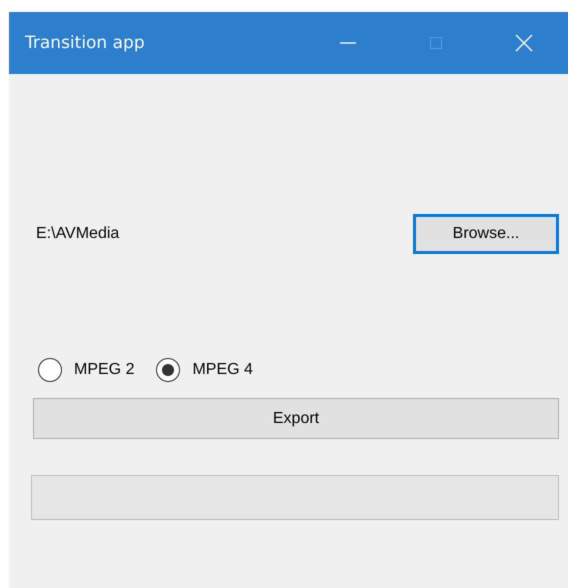 This screenshot has width=568, height=588. Describe the element at coordinates (78, 234) in the screenshot. I see `folder-path: E:\AVMedia` at that location.